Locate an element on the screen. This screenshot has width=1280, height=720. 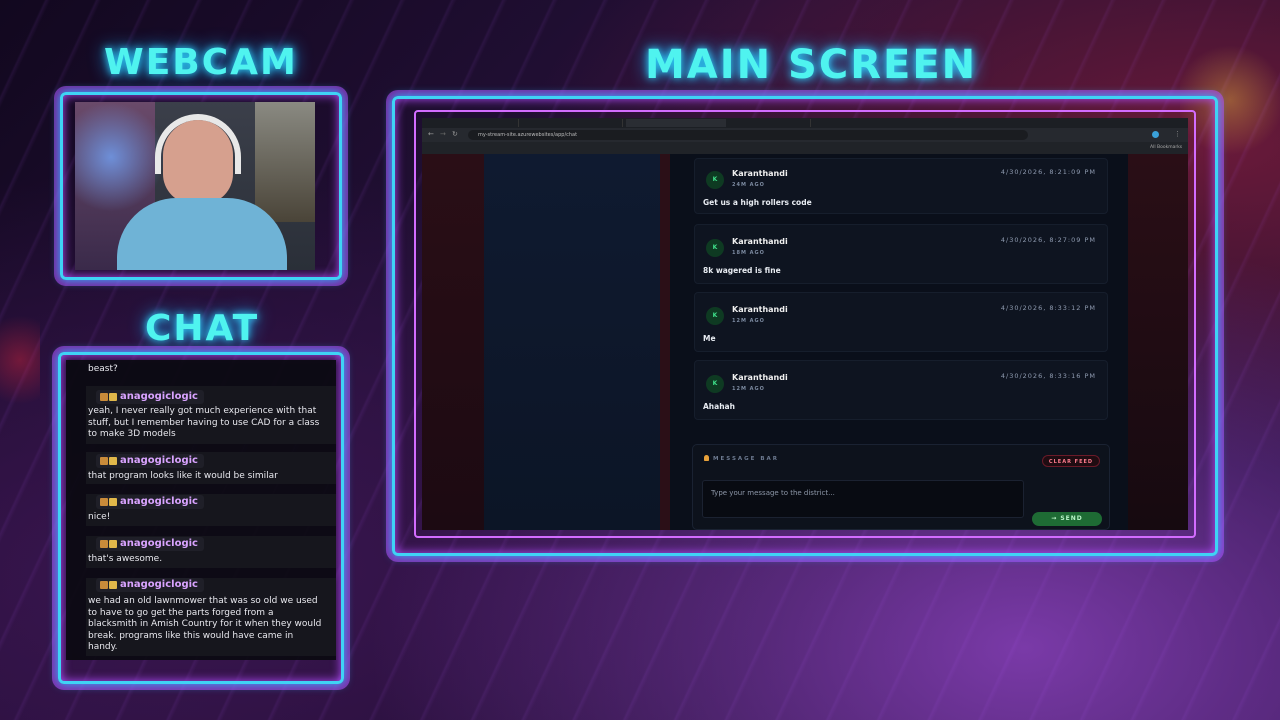
send-icon: → is located at coordinates (1056, 518).